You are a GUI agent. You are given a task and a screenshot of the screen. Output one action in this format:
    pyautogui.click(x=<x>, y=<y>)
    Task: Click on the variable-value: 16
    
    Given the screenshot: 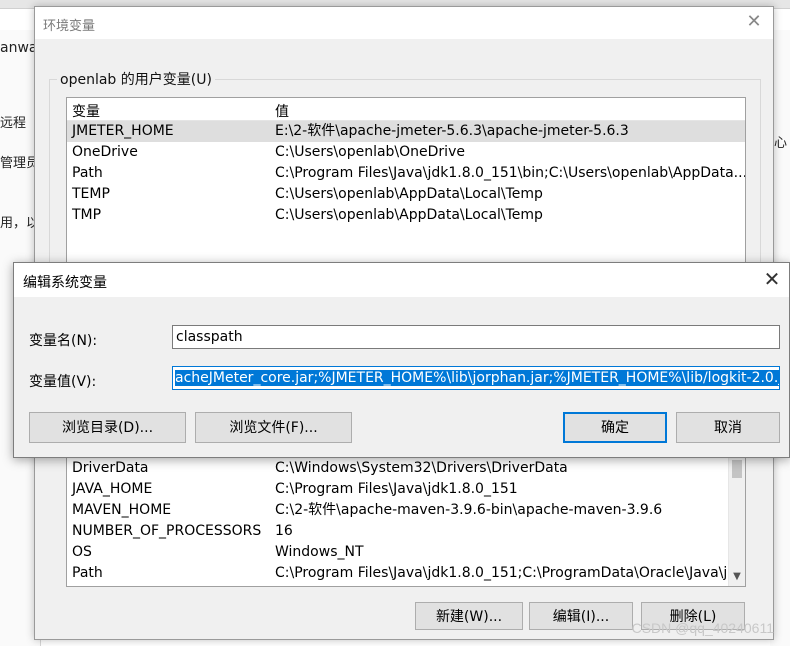 What is the action you would take?
    pyautogui.click(x=284, y=531)
    